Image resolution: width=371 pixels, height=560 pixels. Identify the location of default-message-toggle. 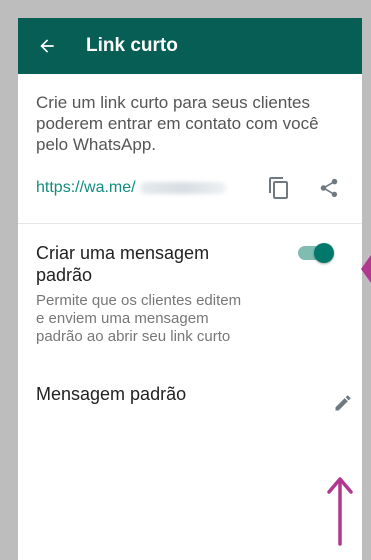
(316, 253).